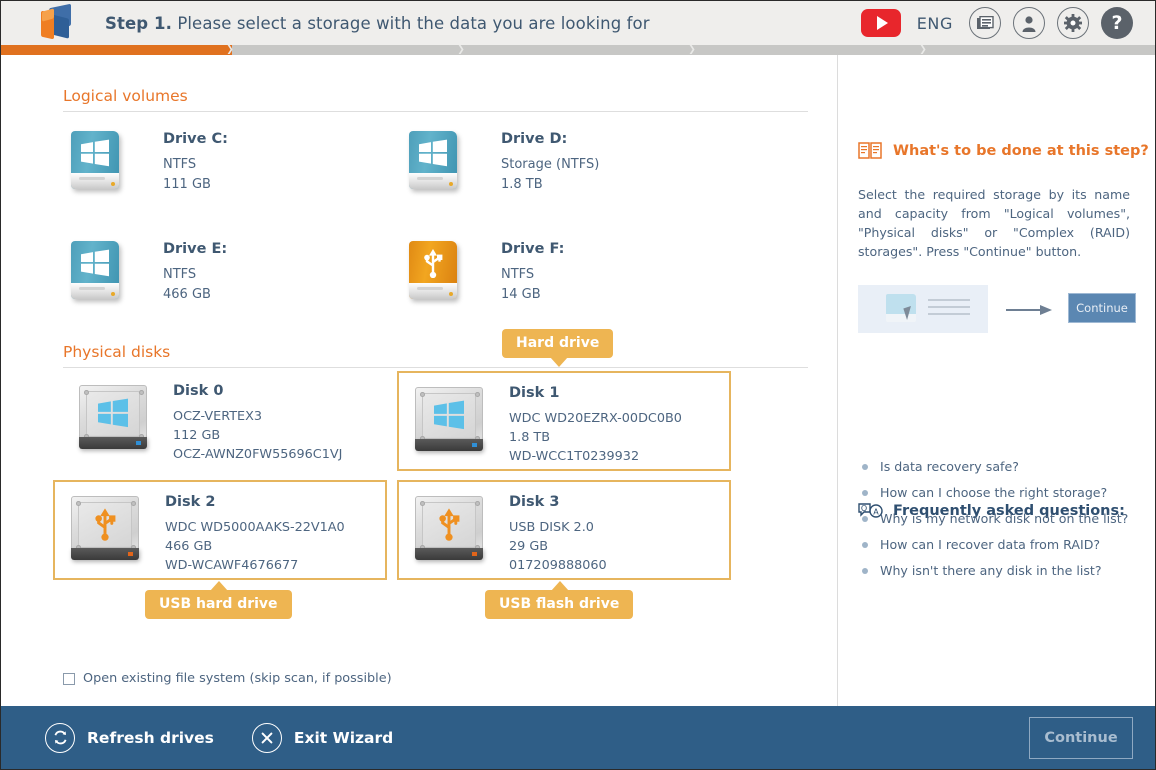 The width and height of the screenshot is (1156, 770). What do you see at coordinates (218, 604) in the screenshot?
I see `callout-label: USB hard drive` at bounding box center [218, 604].